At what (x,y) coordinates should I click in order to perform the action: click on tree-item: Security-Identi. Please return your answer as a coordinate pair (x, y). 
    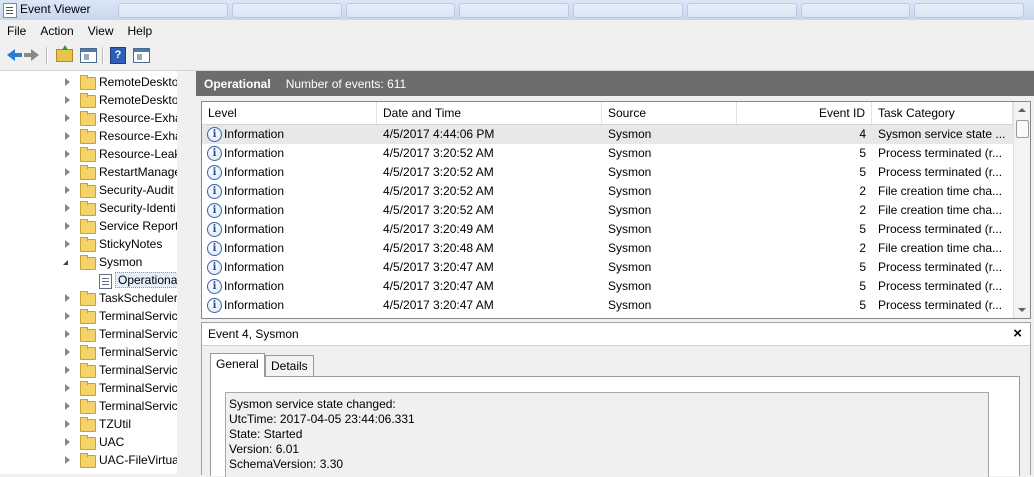
    Looking at the image, I should click on (88, 209).